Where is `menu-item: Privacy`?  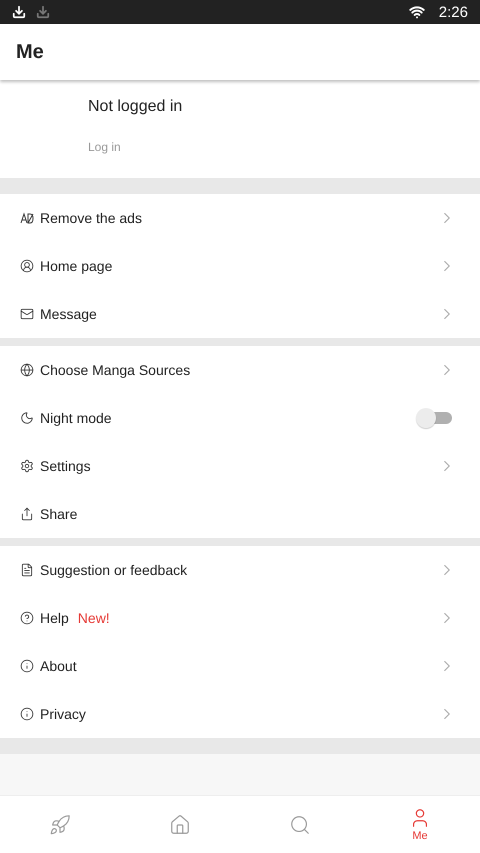
menu-item: Privacy is located at coordinates (240, 714).